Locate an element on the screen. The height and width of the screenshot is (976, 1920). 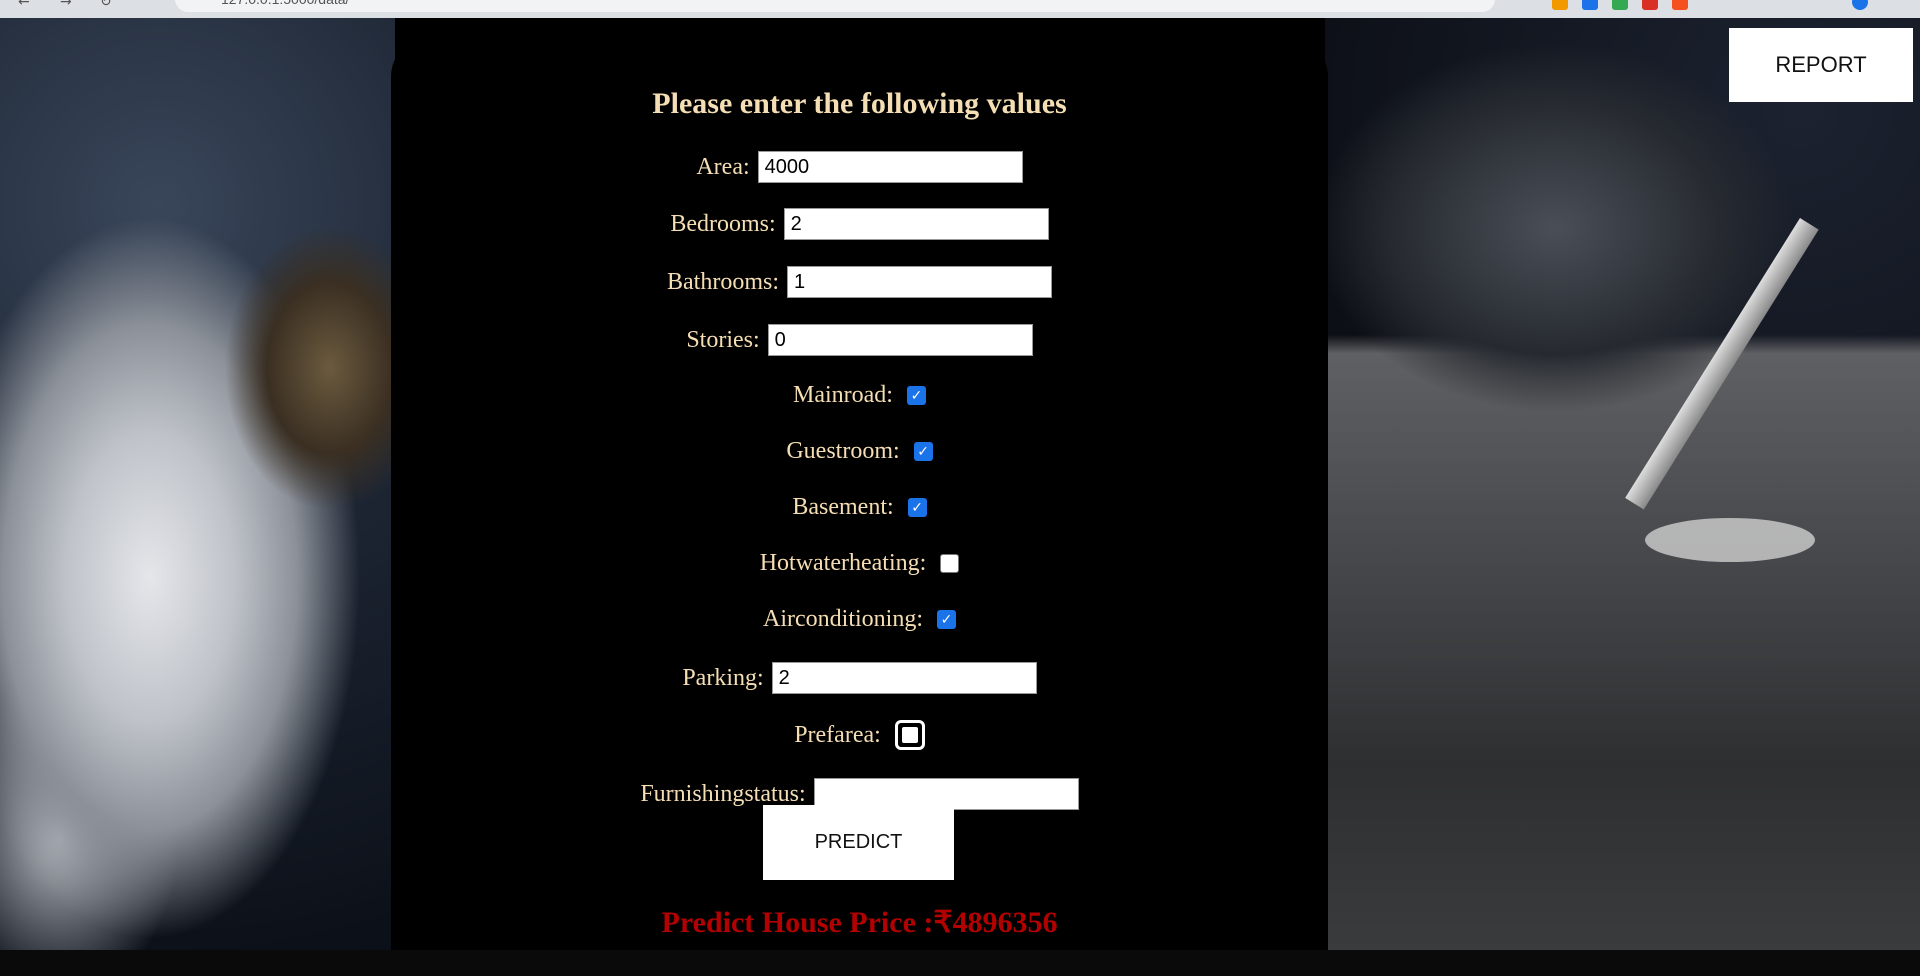
airconditioning-row: Airconditioning: is located at coordinates (859, 619).